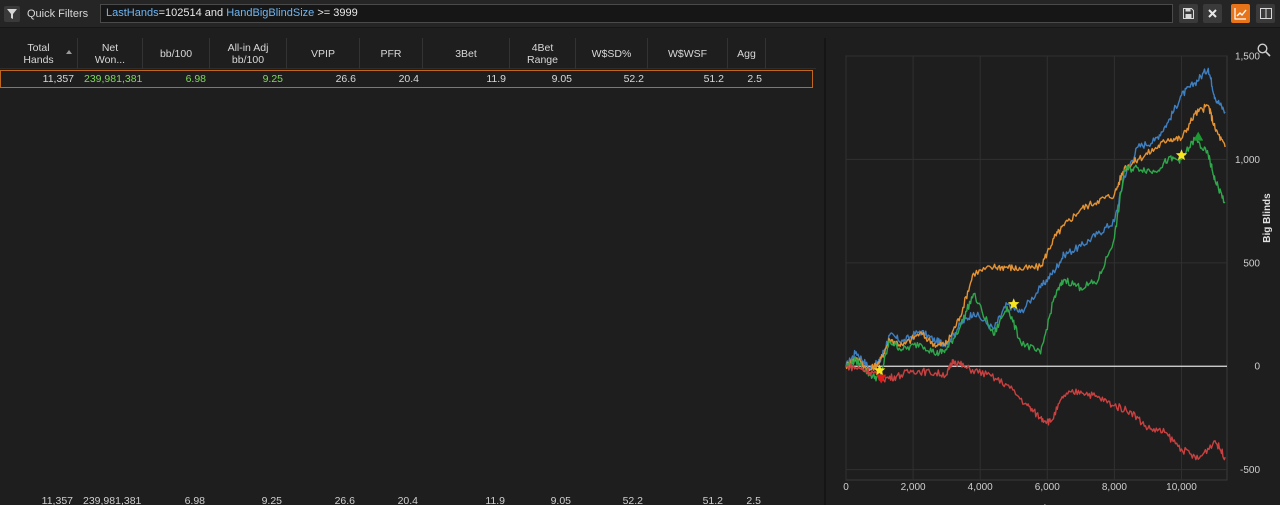 This screenshot has width=1280, height=505. Describe the element at coordinates (324, 13) in the screenshot. I see `filter-token: >=` at that location.